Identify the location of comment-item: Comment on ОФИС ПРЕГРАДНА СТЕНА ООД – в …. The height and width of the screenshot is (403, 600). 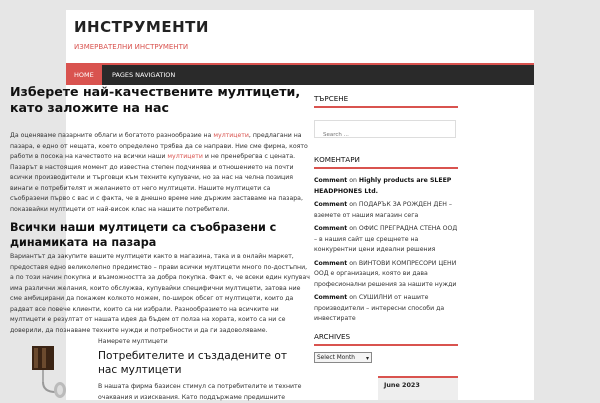
(386, 240).